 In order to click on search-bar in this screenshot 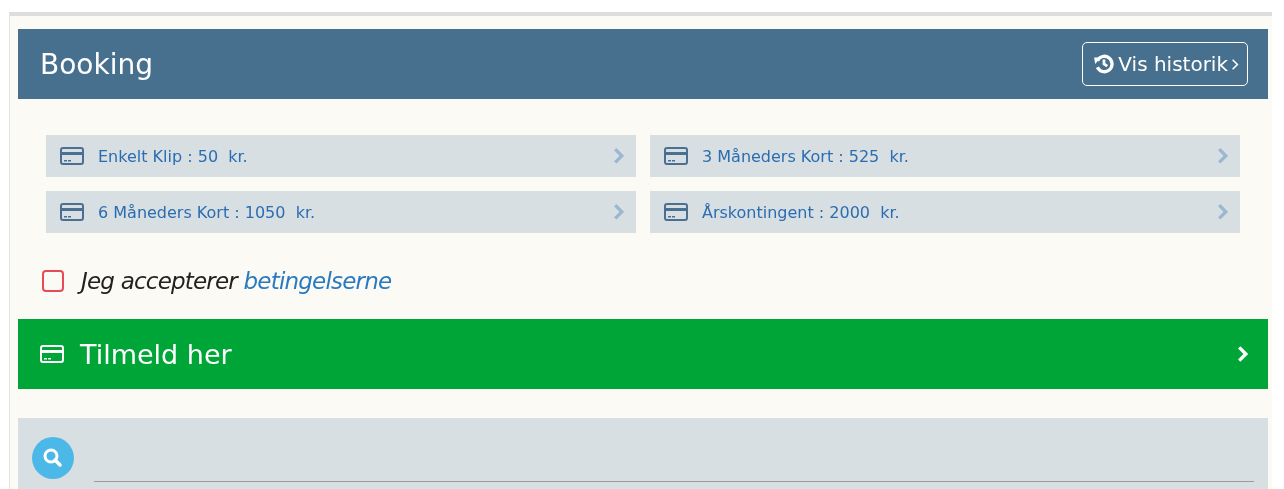, I will do `click(643, 453)`.